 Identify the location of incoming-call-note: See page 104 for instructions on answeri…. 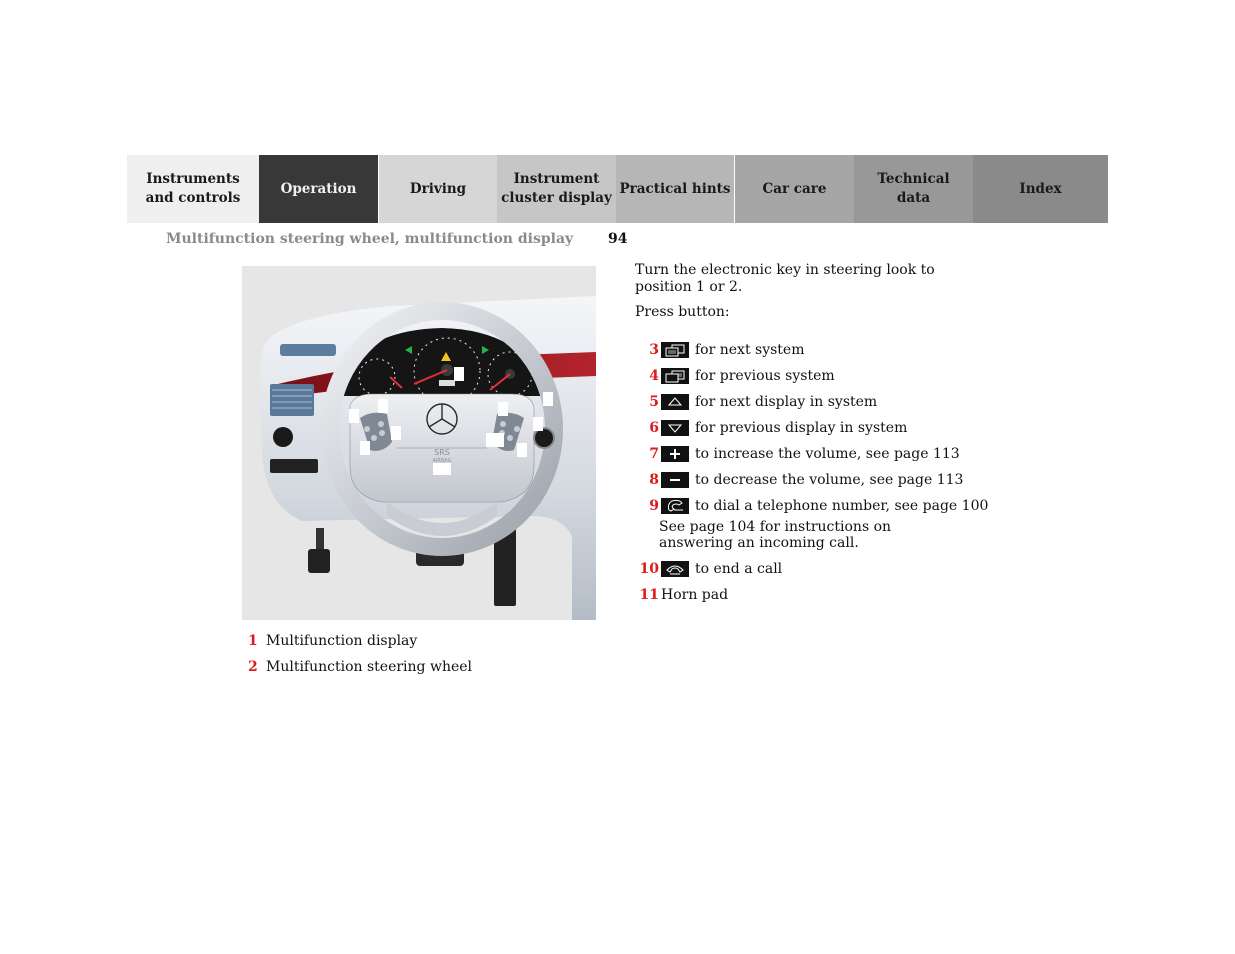
(775, 535).